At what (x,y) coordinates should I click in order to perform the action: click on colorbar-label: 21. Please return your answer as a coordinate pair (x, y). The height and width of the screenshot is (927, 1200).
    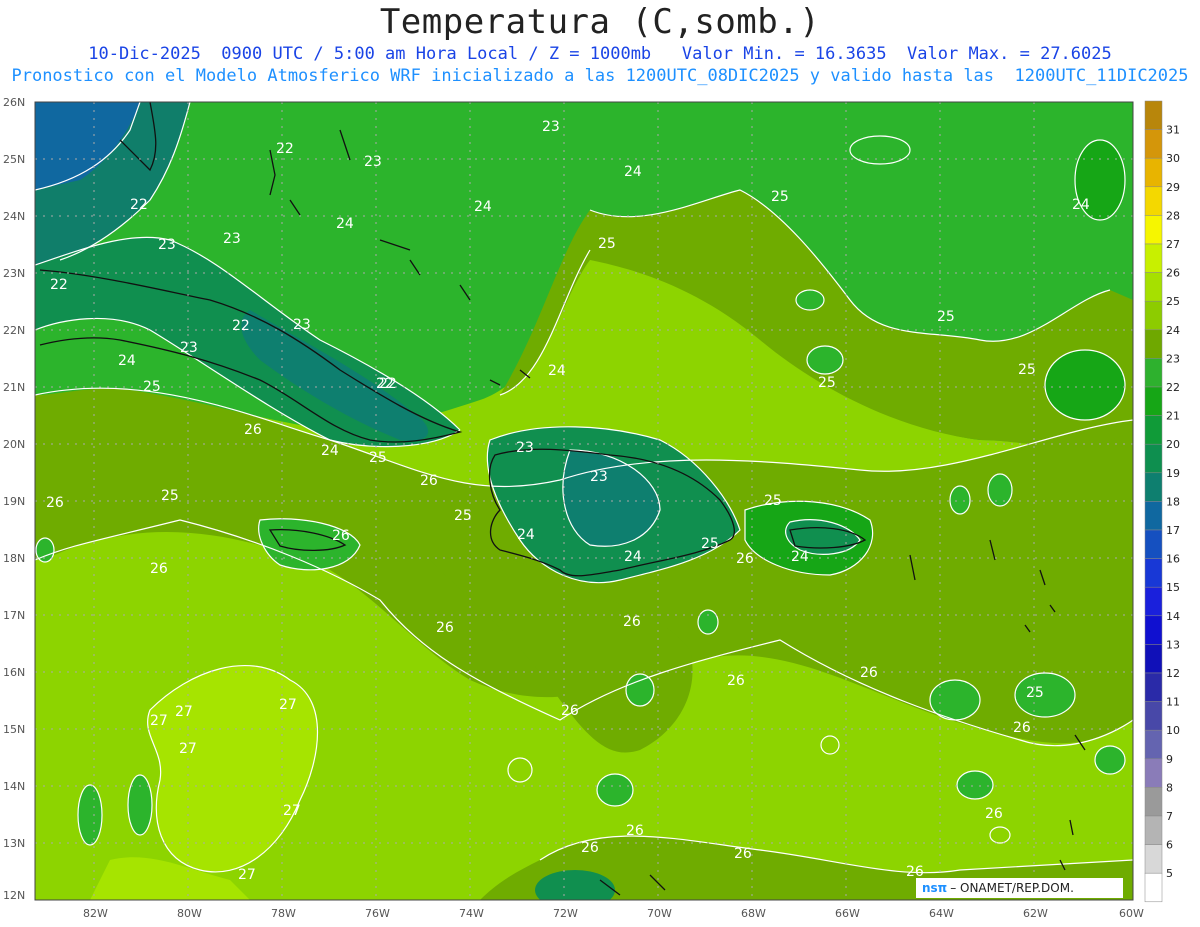
    Looking at the image, I should click on (1173, 416).